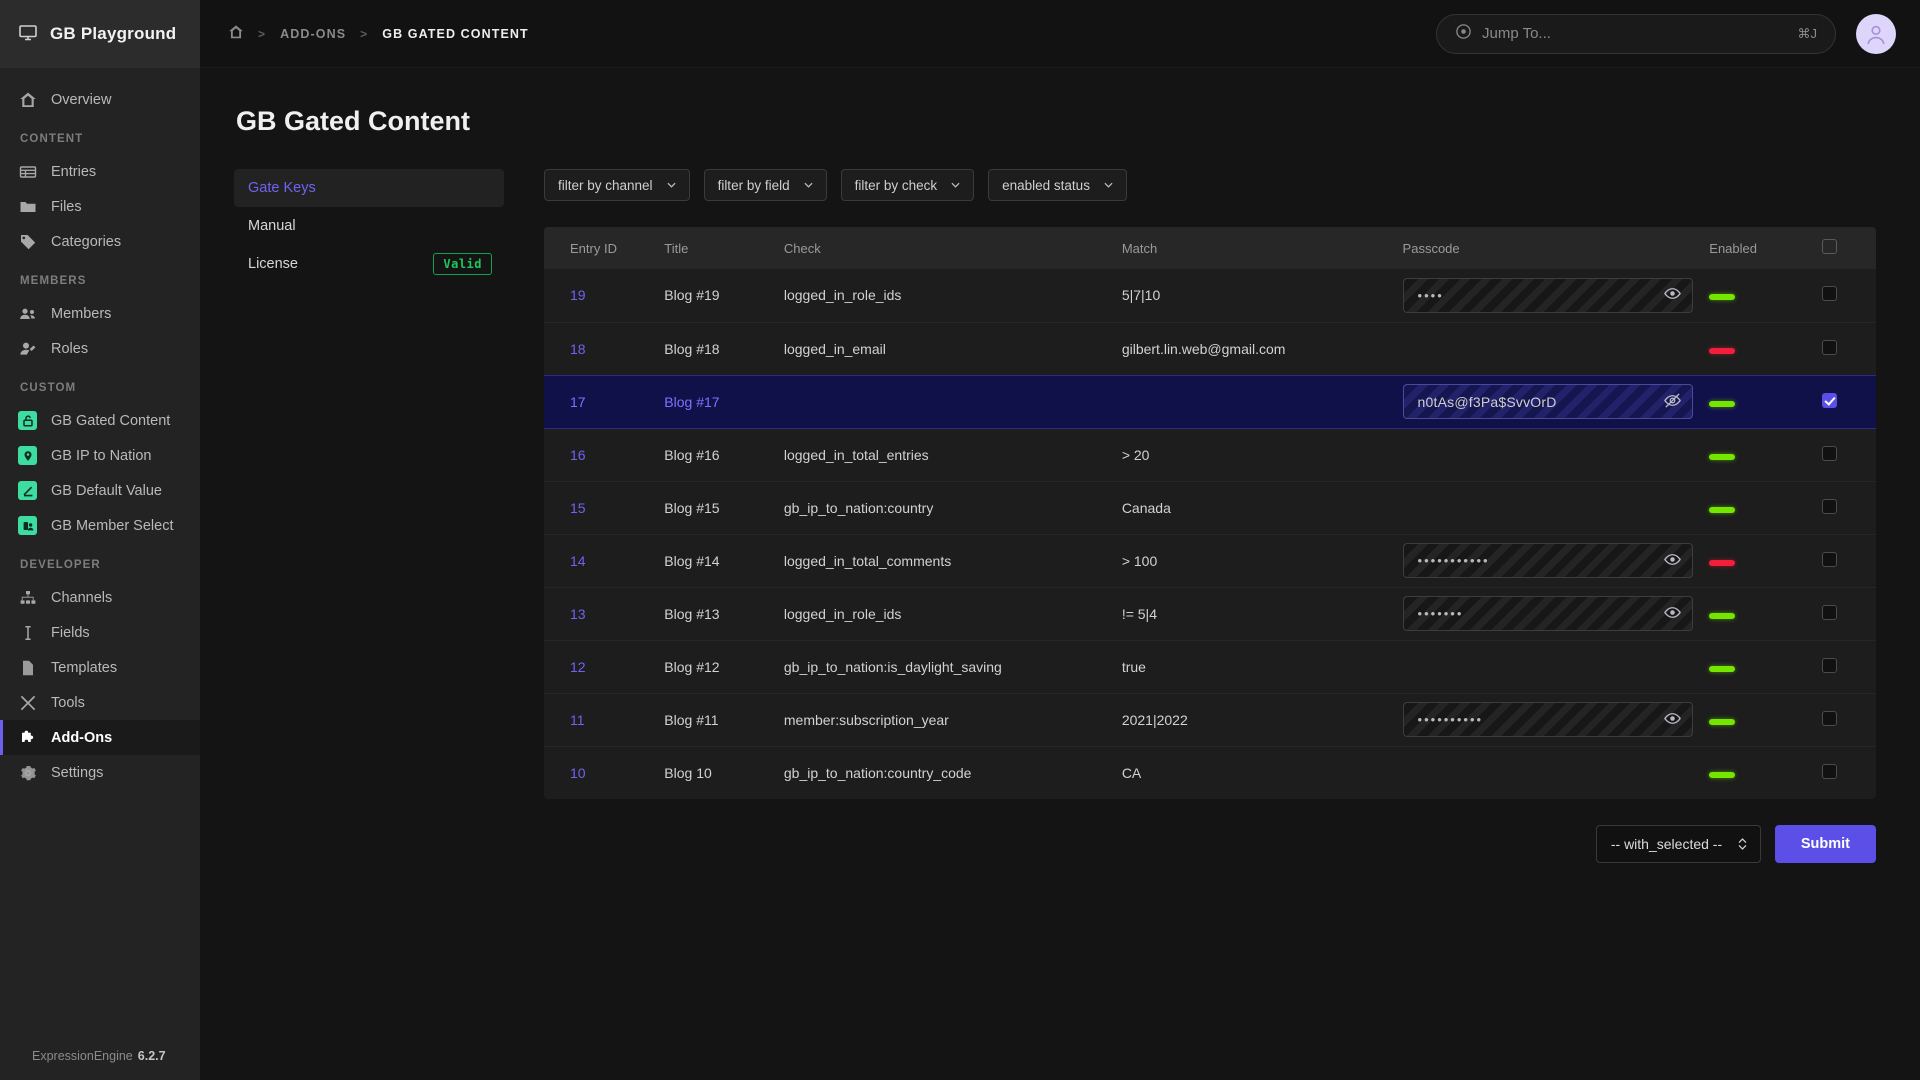 Image resolution: width=1920 pixels, height=1080 pixels. What do you see at coordinates (100, 34) in the screenshot?
I see `brand: GB Playground` at bounding box center [100, 34].